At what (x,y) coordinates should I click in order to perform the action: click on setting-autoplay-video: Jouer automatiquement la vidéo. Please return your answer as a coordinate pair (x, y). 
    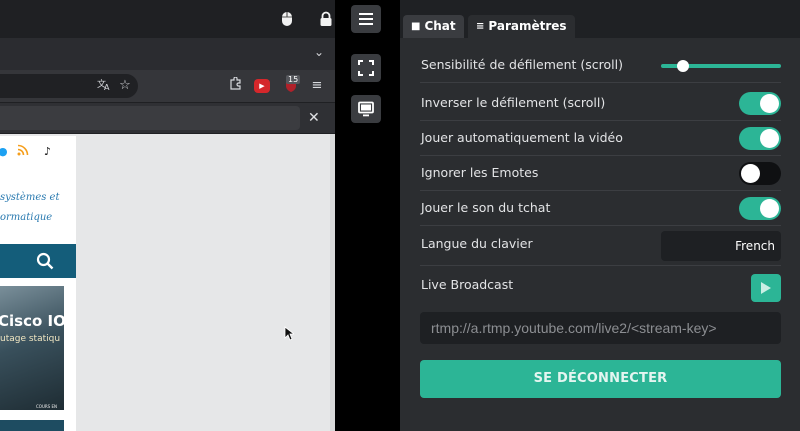
    Looking at the image, I should click on (600, 138).